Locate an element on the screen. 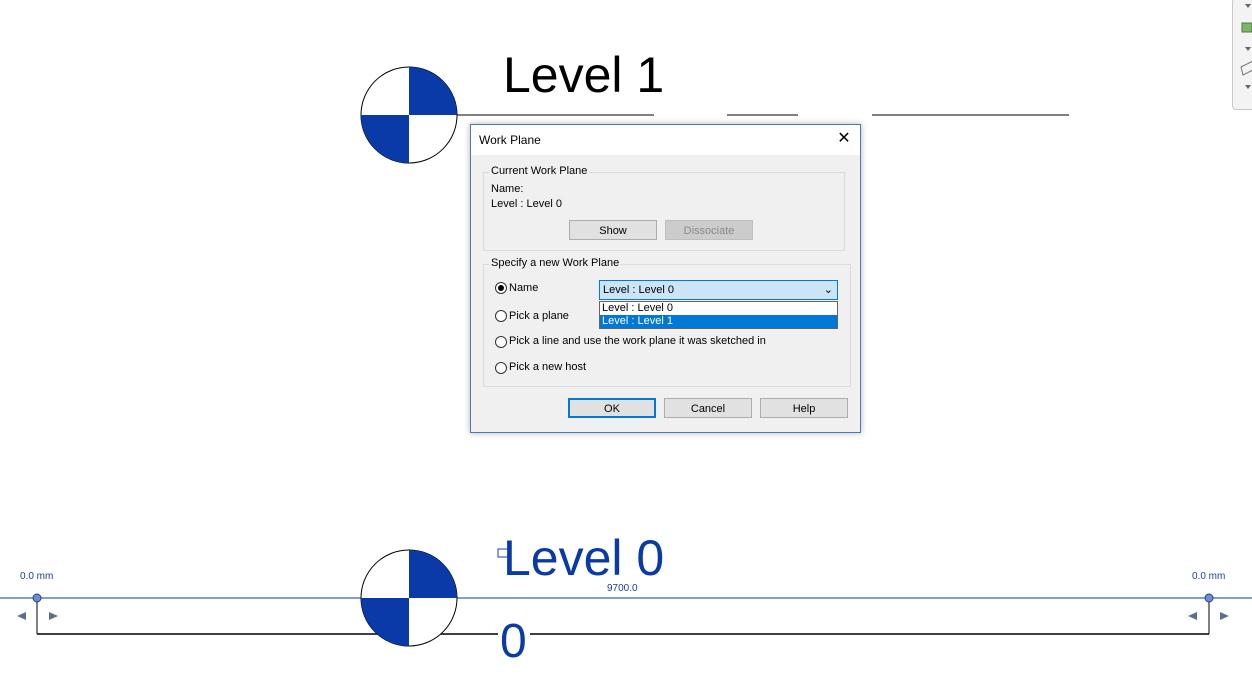  level-1-head-symbol is located at coordinates (409, 115).